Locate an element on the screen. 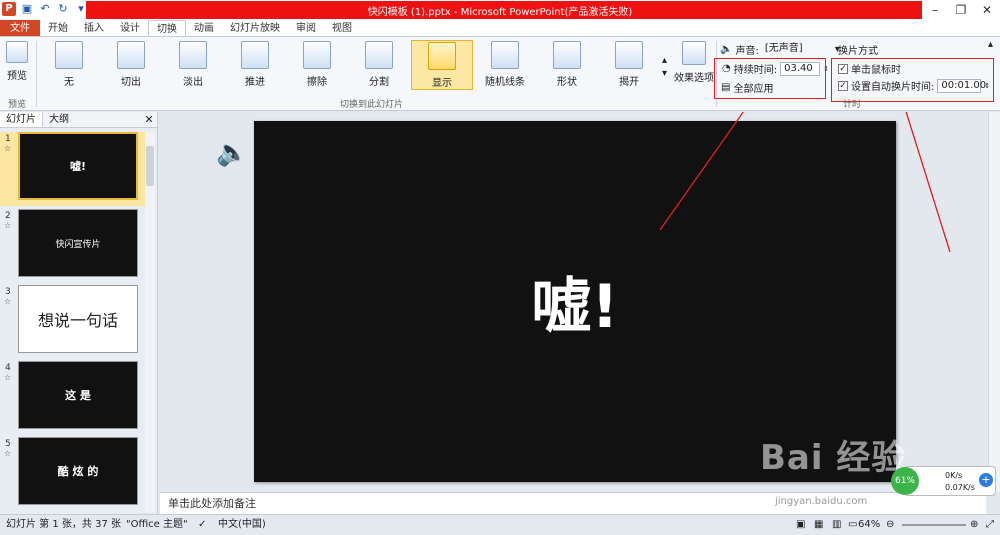 This screenshot has width=1000, height=535. transition-label: 揭开 is located at coordinates (629, 82).